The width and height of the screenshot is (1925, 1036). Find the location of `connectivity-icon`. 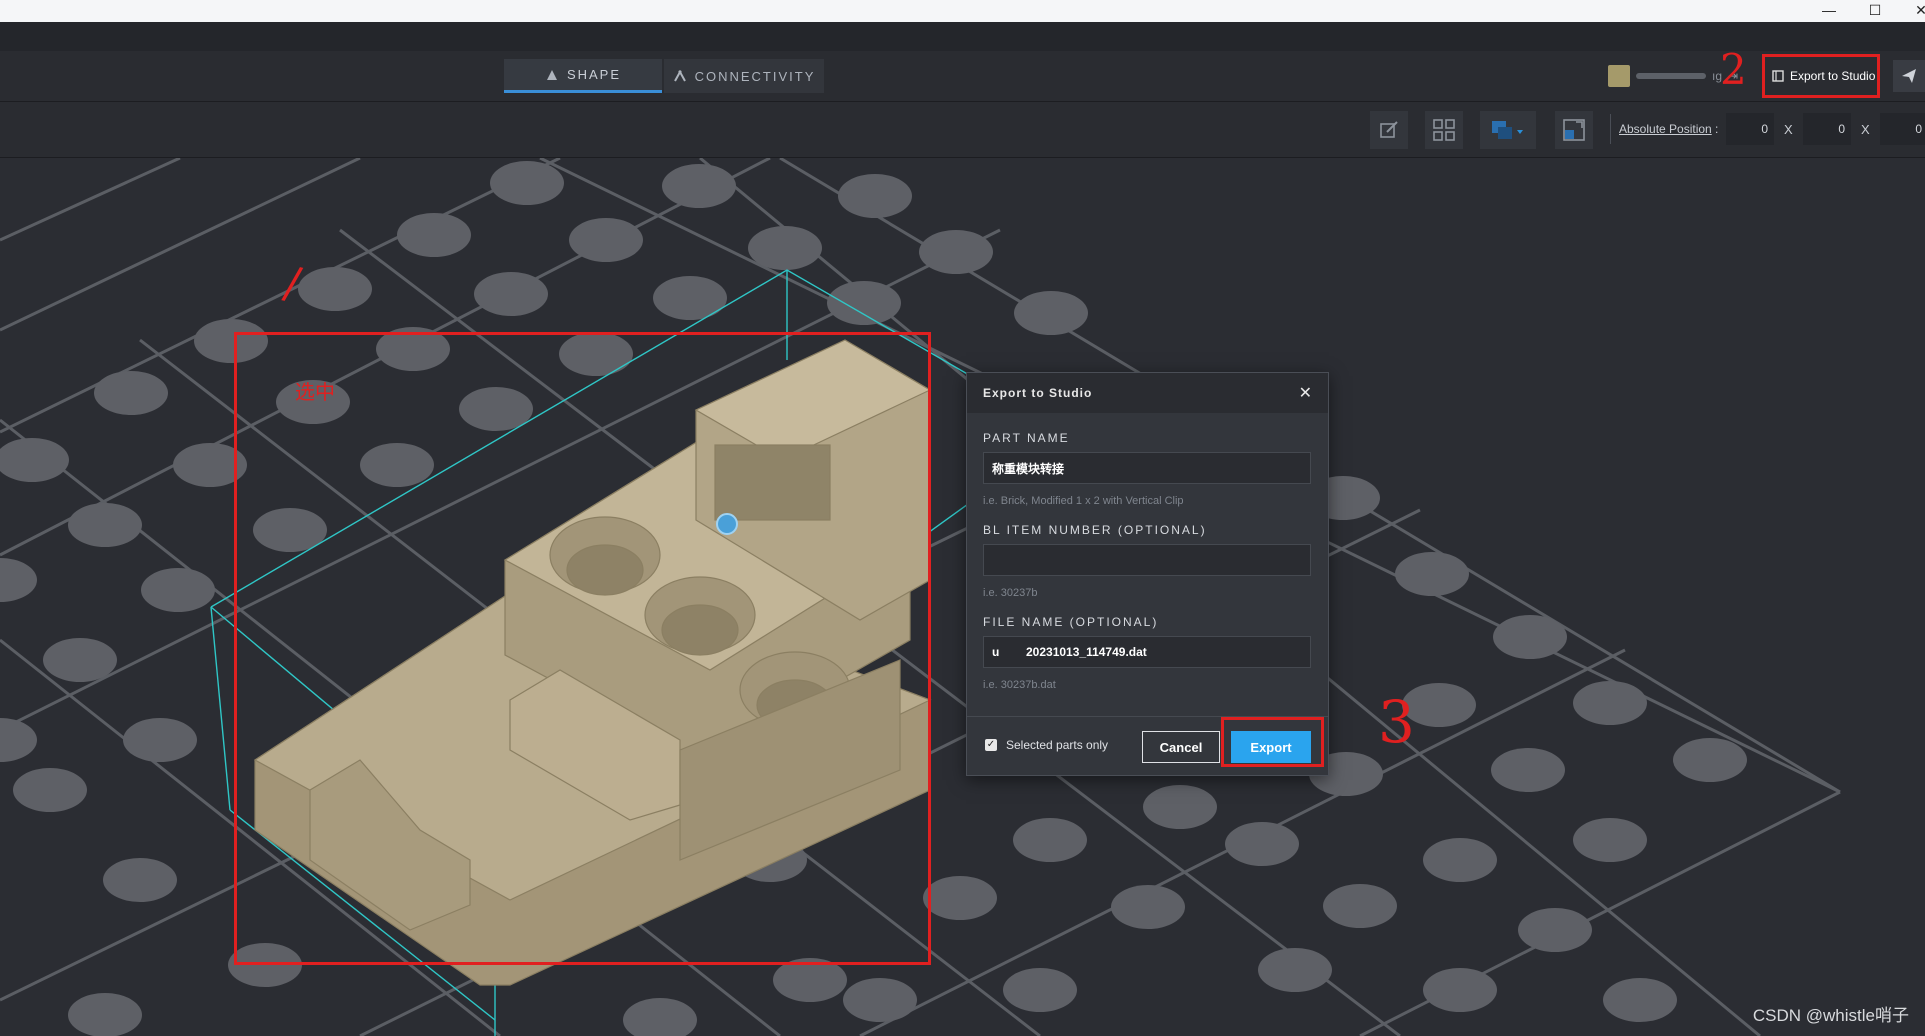

connectivity-icon is located at coordinates (679, 76).